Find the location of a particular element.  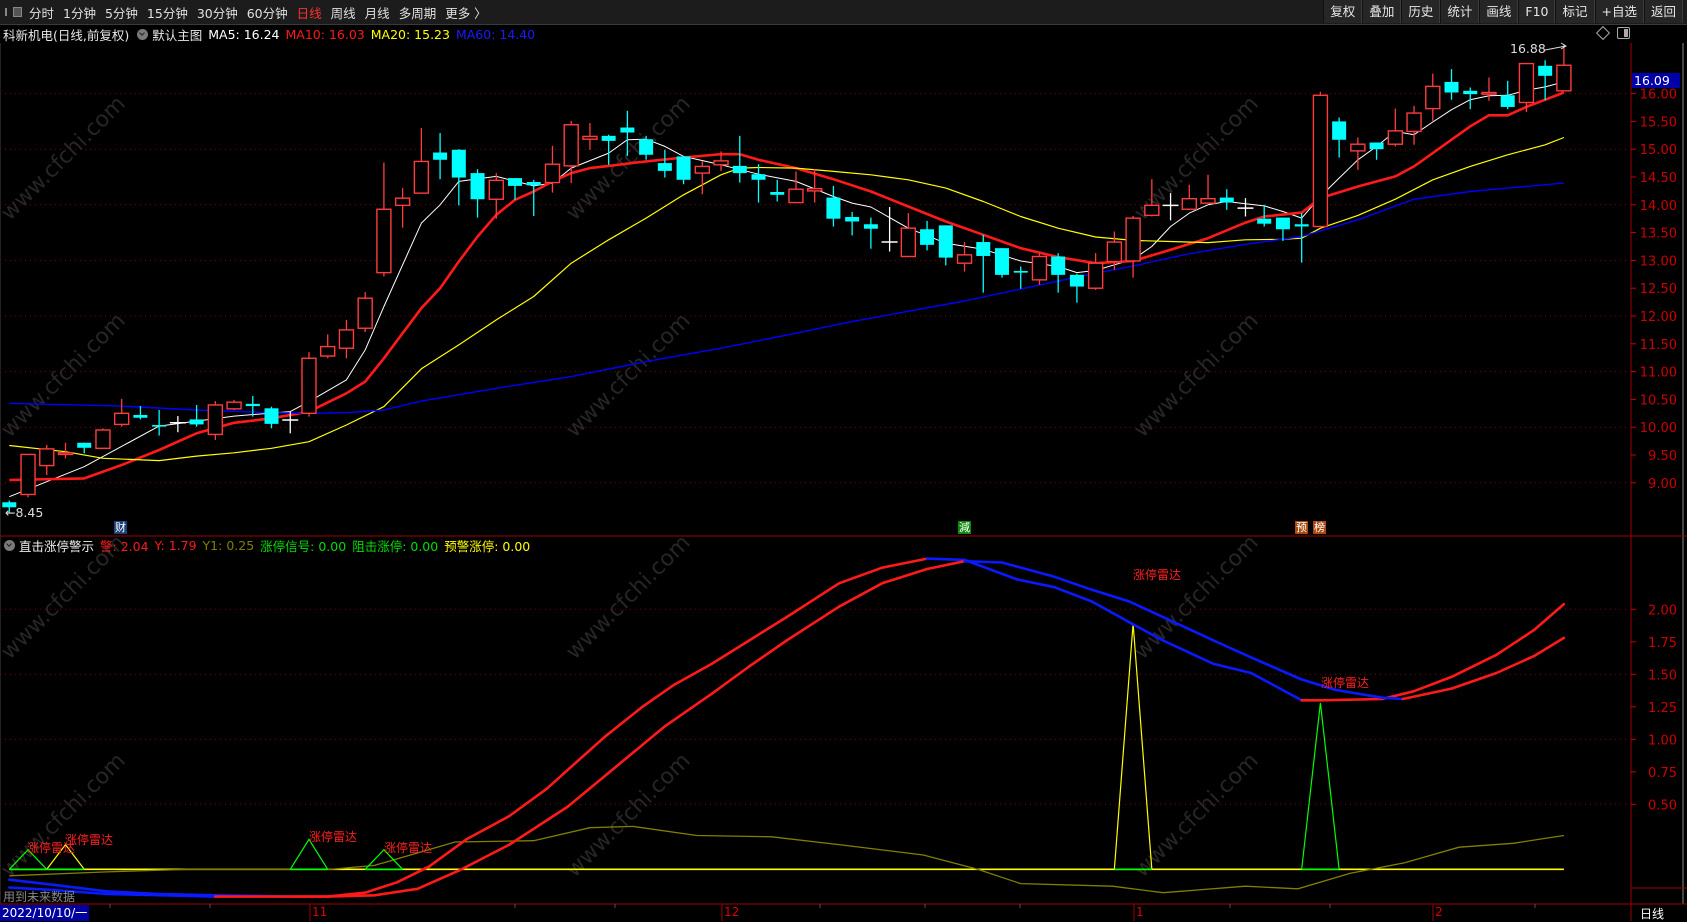

indicator-title: 直击涨停警示 is located at coordinates (56, 545).